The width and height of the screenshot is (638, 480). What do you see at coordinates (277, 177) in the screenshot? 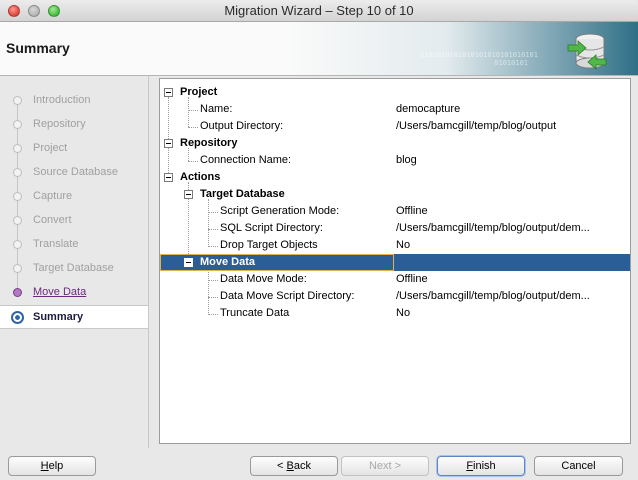
I see `tree-key-cell: Actions` at bounding box center [277, 177].